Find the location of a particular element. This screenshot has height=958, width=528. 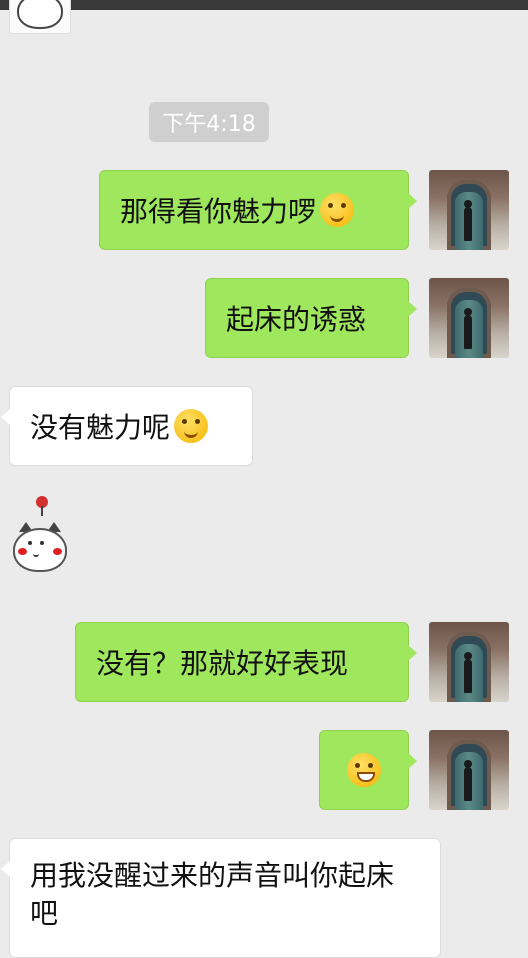

cat-eye-left is located at coordinates (30, 543).